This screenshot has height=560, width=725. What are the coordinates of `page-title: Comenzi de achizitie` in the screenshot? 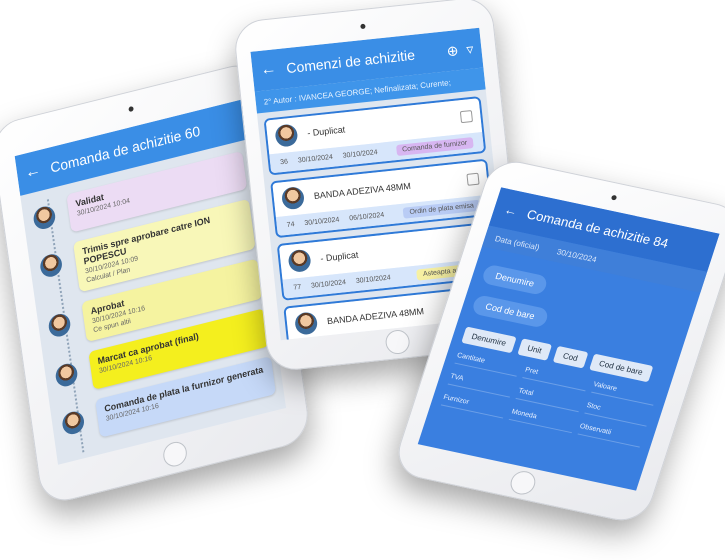 It's located at (350, 61).